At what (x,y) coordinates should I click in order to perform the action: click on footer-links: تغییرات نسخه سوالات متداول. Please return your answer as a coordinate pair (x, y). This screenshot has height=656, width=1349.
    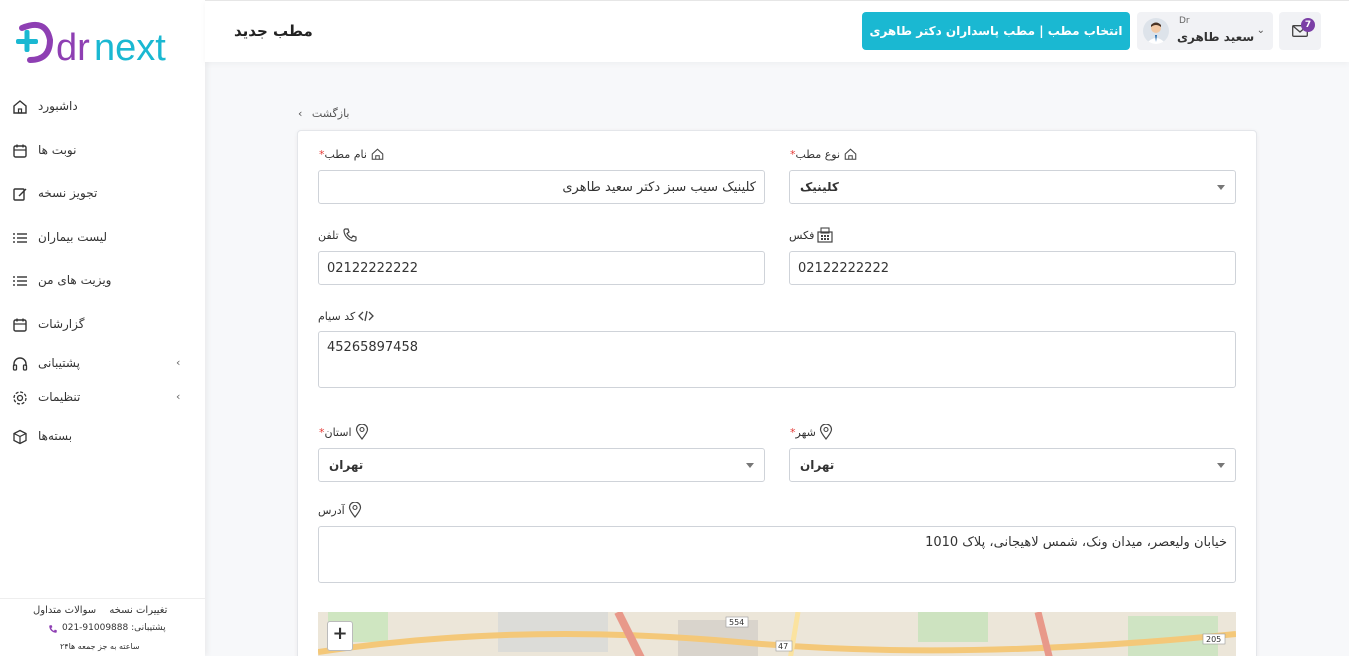
    Looking at the image, I should click on (105, 610).